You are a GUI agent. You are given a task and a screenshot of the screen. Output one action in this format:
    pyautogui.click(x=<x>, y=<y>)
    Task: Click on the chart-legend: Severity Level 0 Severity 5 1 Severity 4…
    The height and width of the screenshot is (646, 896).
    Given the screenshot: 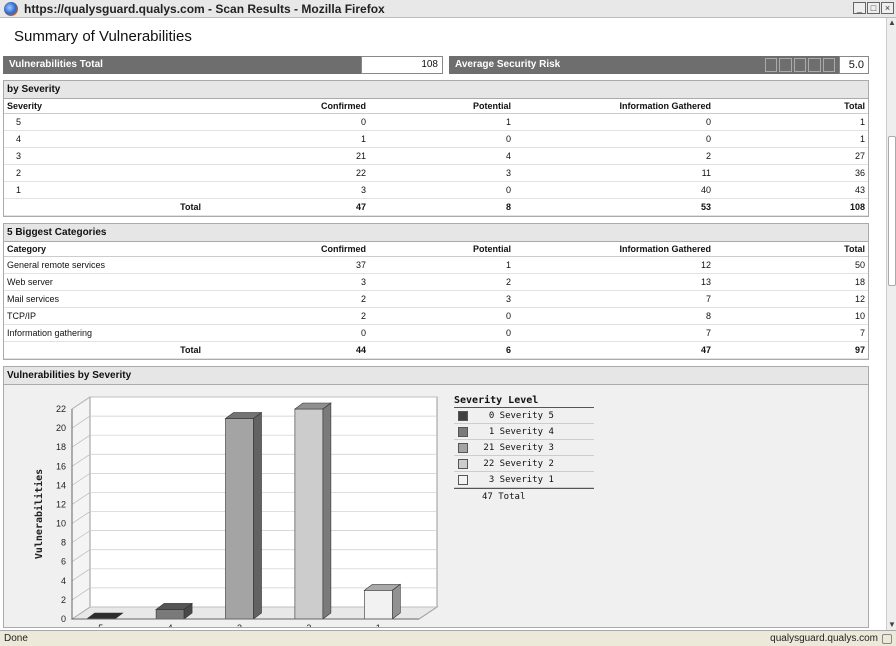 What is the action you would take?
    pyautogui.click(x=524, y=448)
    